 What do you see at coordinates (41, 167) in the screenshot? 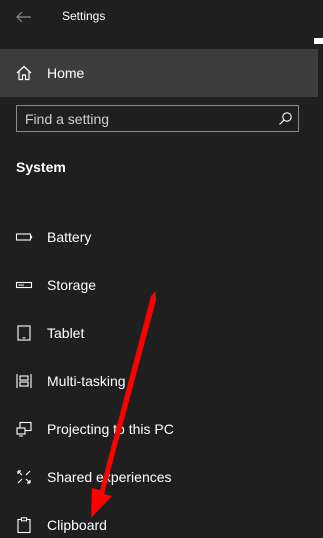
I see `section-heading-system: System` at bounding box center [41, 167].